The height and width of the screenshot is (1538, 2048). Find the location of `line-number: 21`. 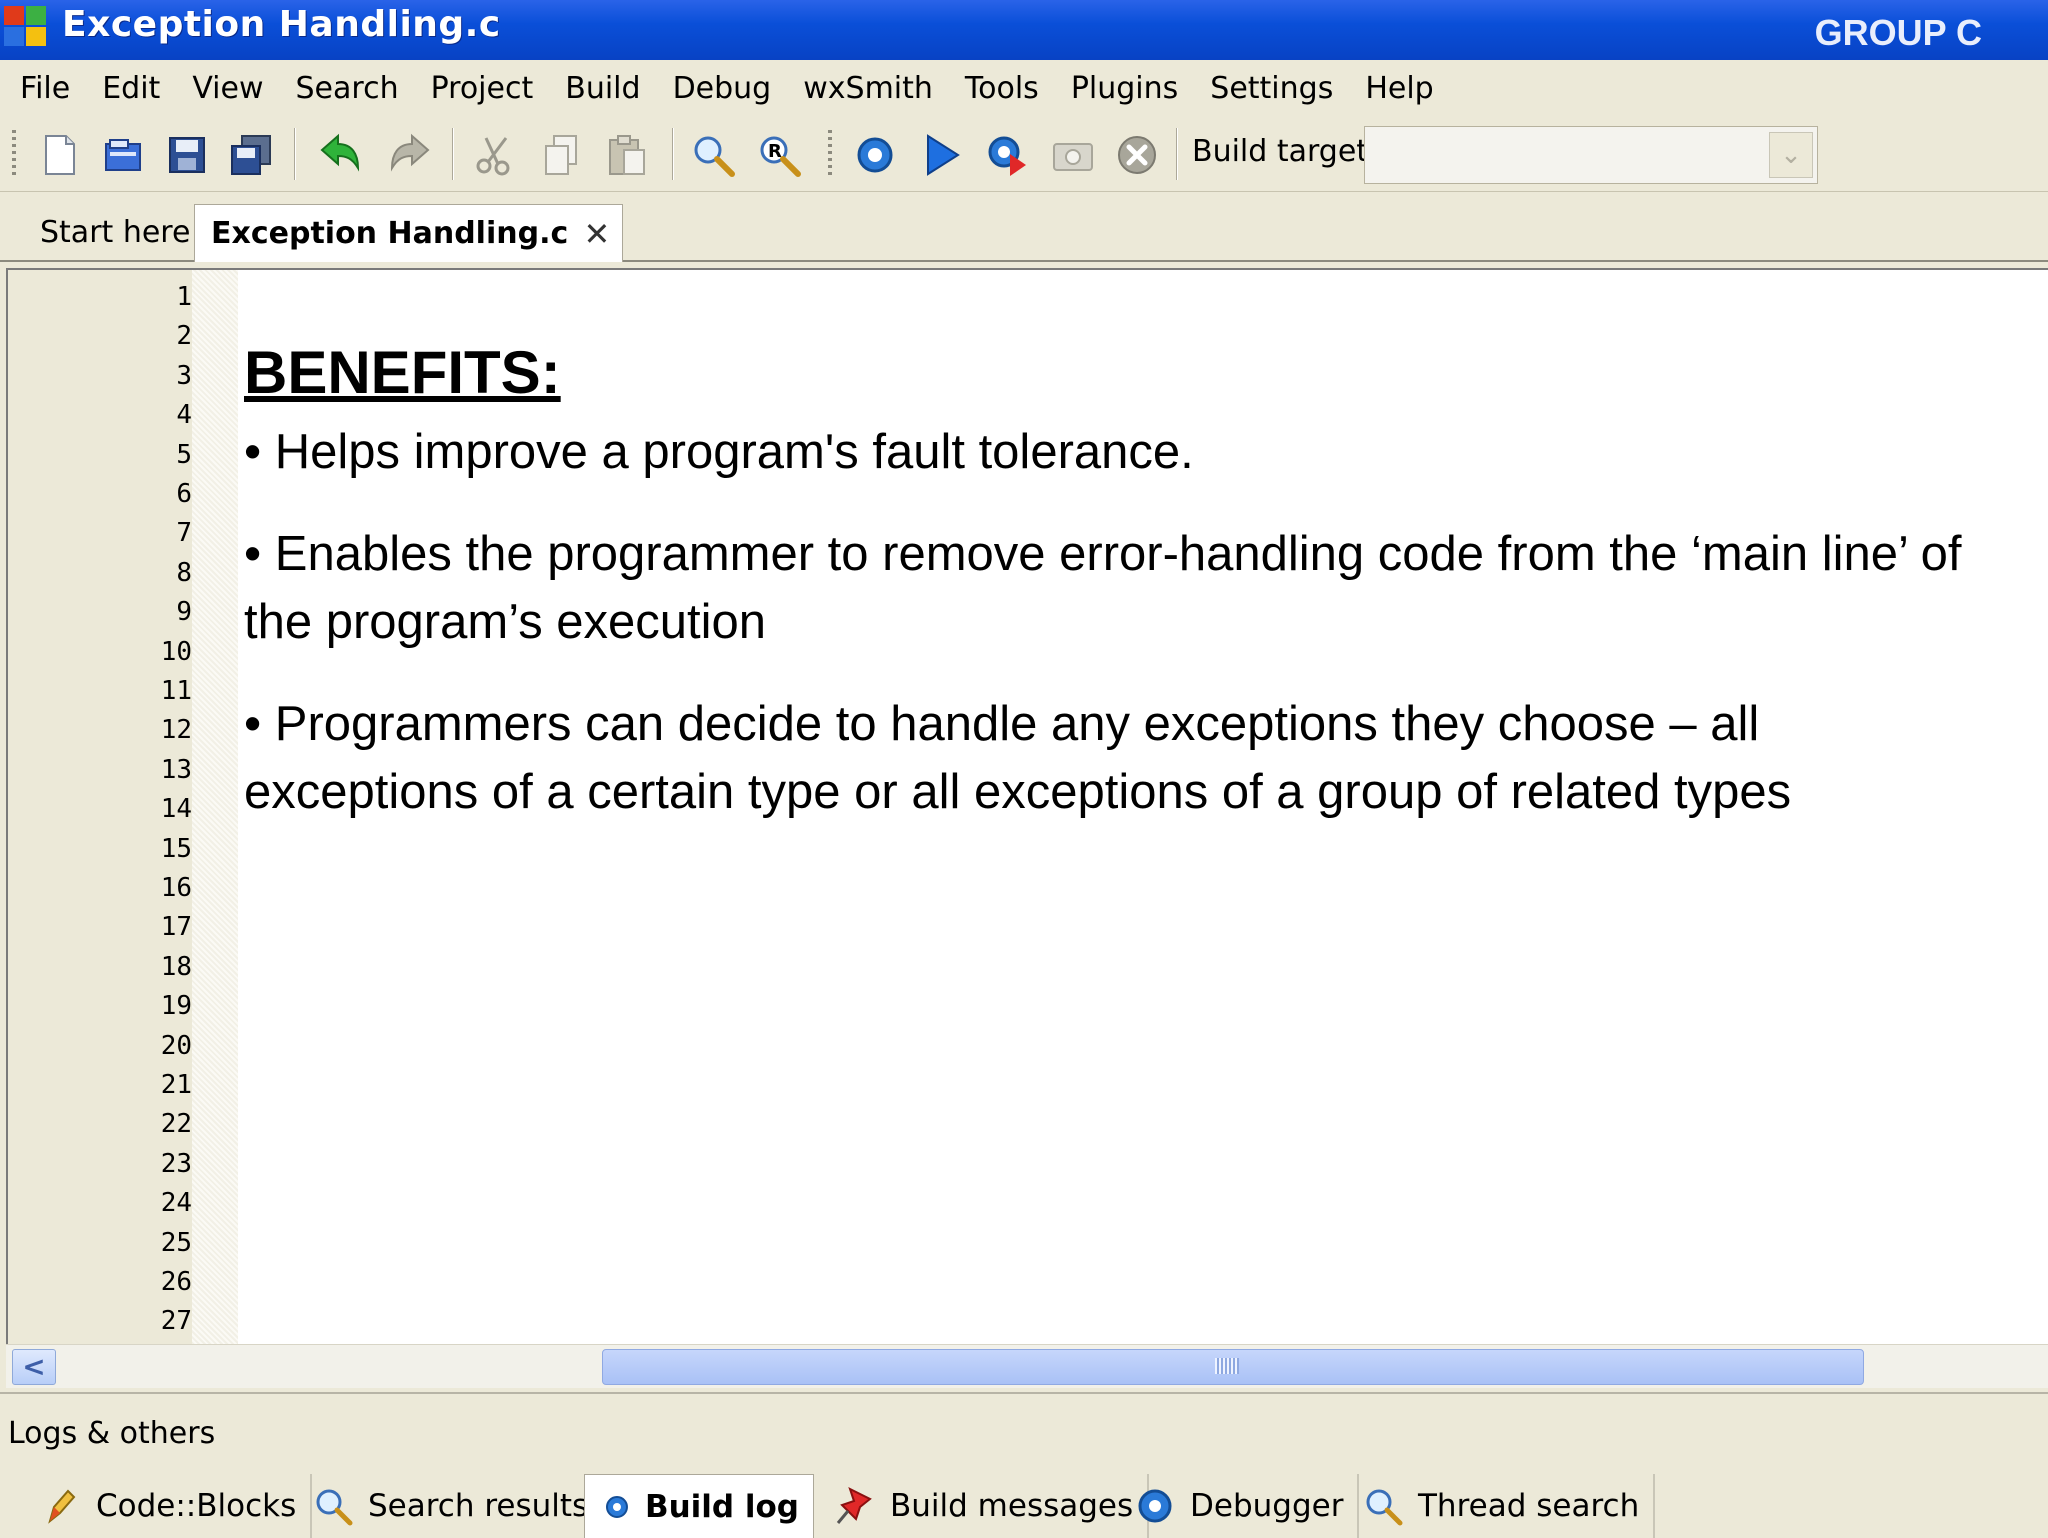

line-number: 21 is located at coordinates (176, 1085).